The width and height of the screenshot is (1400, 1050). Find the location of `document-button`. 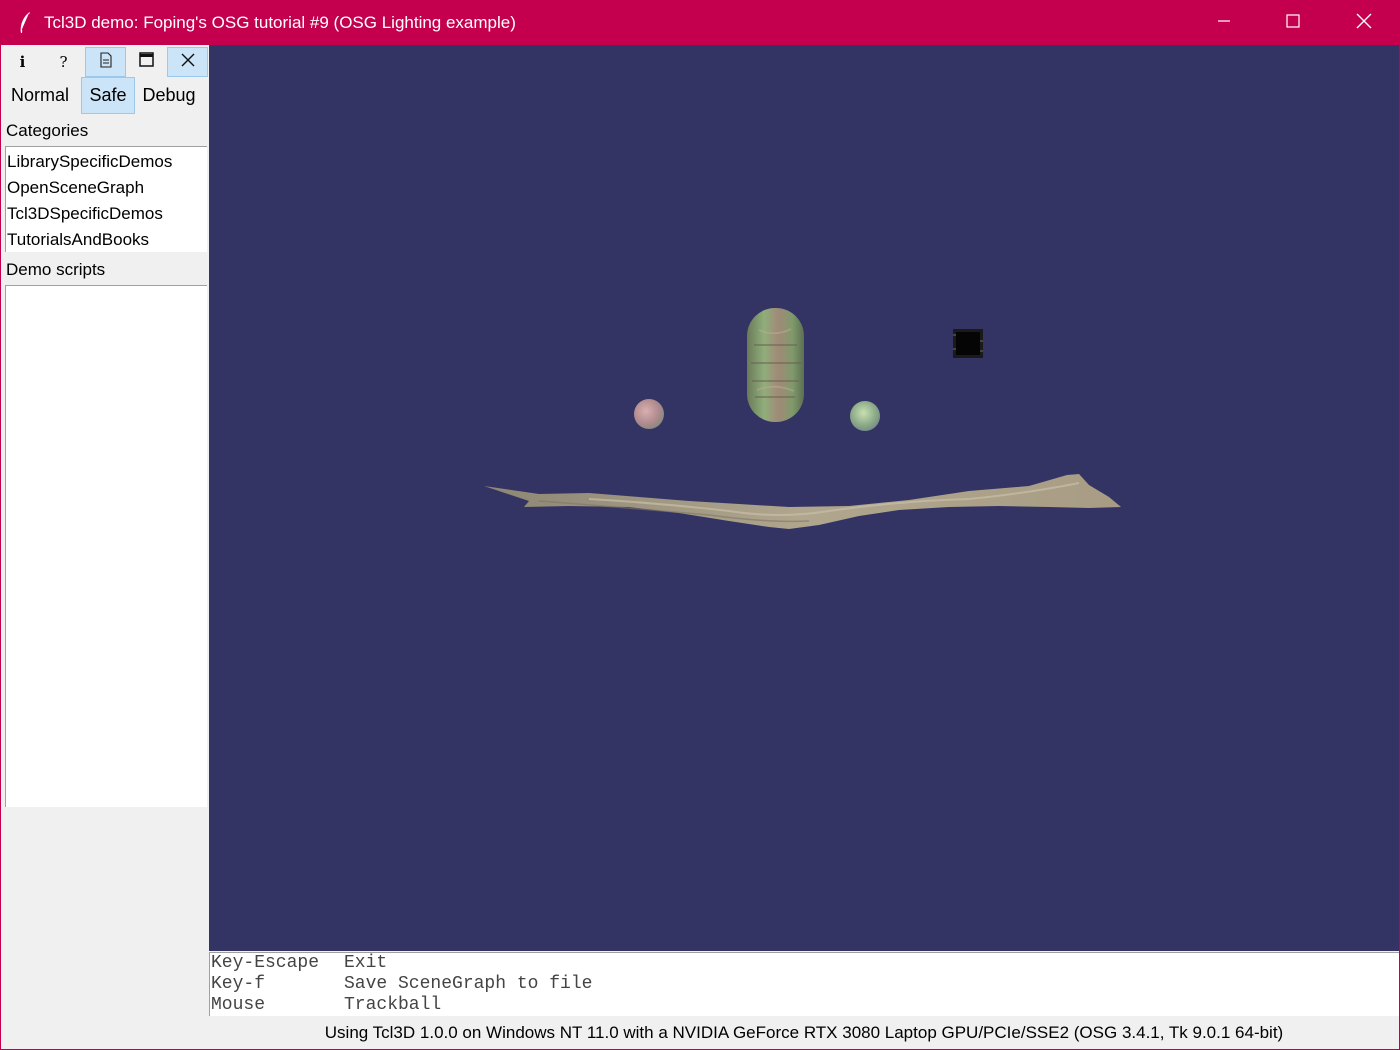

document-button is located at coordinates (105, 62).